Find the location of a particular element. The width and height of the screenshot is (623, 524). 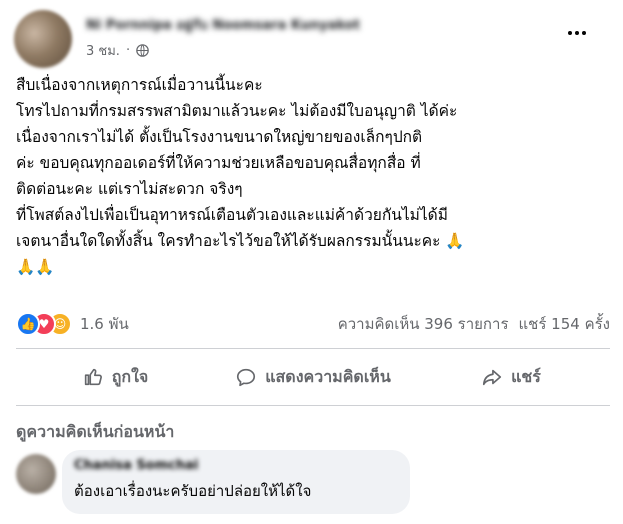

like-button: ถูกใจ is located at coordinates (115, 377).